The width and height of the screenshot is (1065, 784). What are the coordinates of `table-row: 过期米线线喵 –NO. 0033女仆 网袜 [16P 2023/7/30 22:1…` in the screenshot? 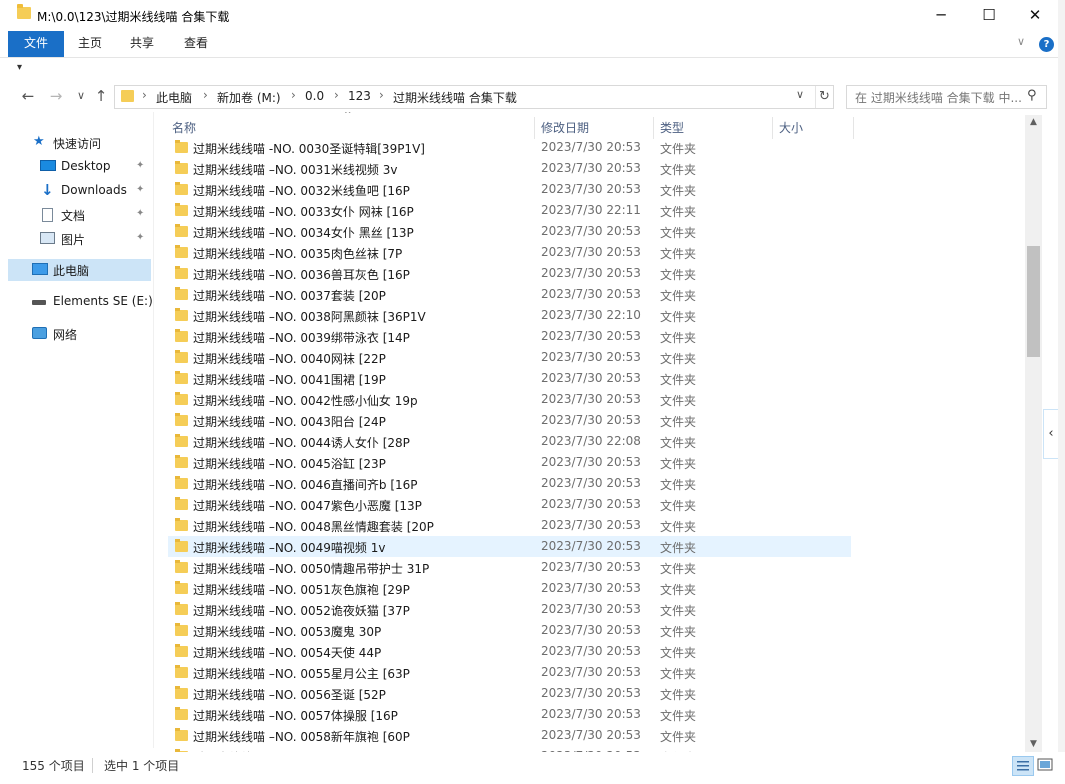 It's located at (509, 210).